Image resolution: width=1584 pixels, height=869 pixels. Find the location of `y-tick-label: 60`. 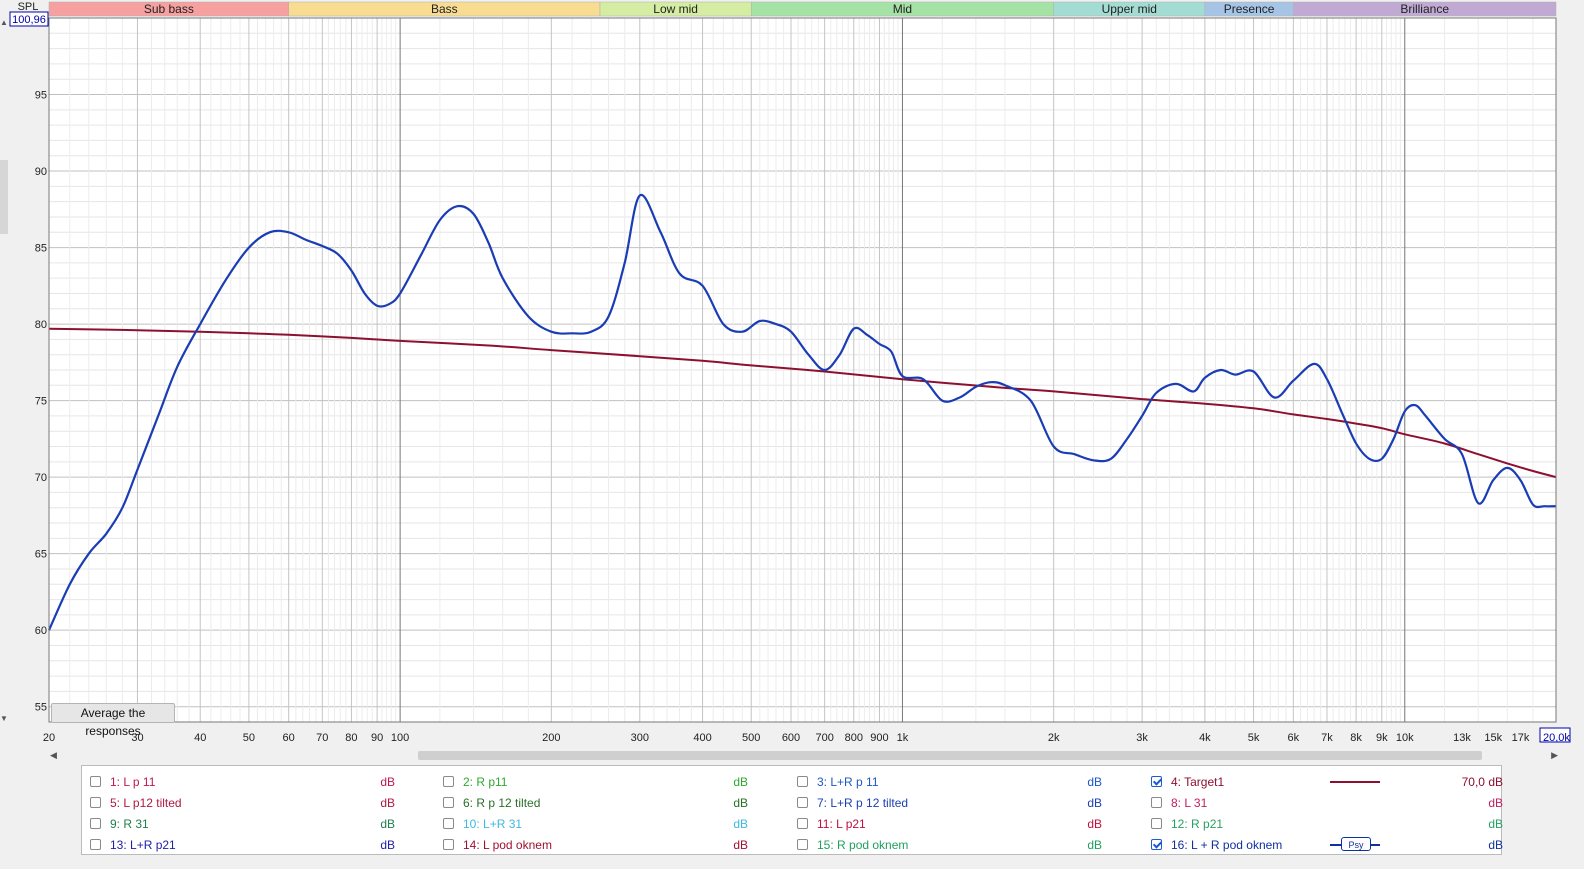

y-tick-label: 60 is located at coordinates (41, 631).